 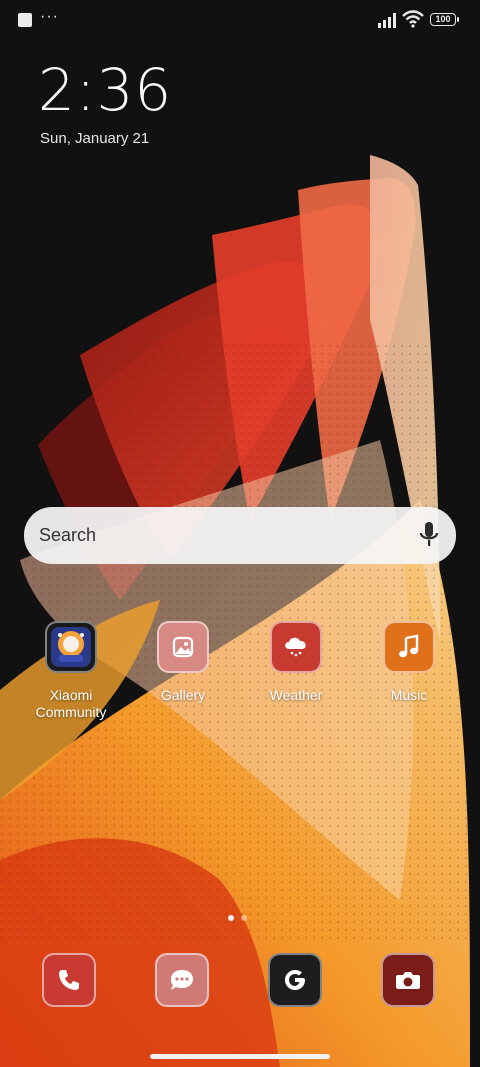 What do you see at coordinates (68, 535) in the screenshot?
I see `search-label: Search` at bounding box center [68, 535].